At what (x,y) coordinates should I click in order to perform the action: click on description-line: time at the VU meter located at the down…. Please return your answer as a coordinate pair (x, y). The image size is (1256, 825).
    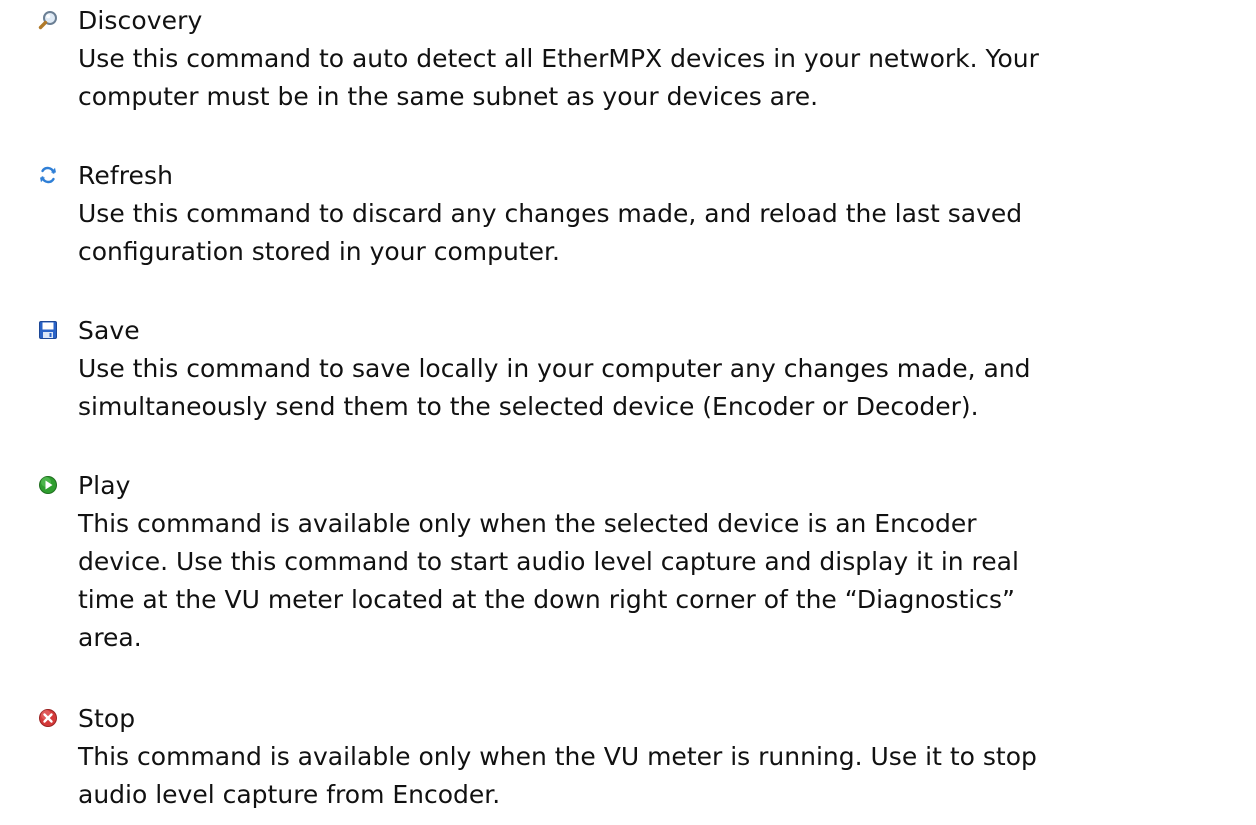
    Looking at the image, I should click on (546, 599).